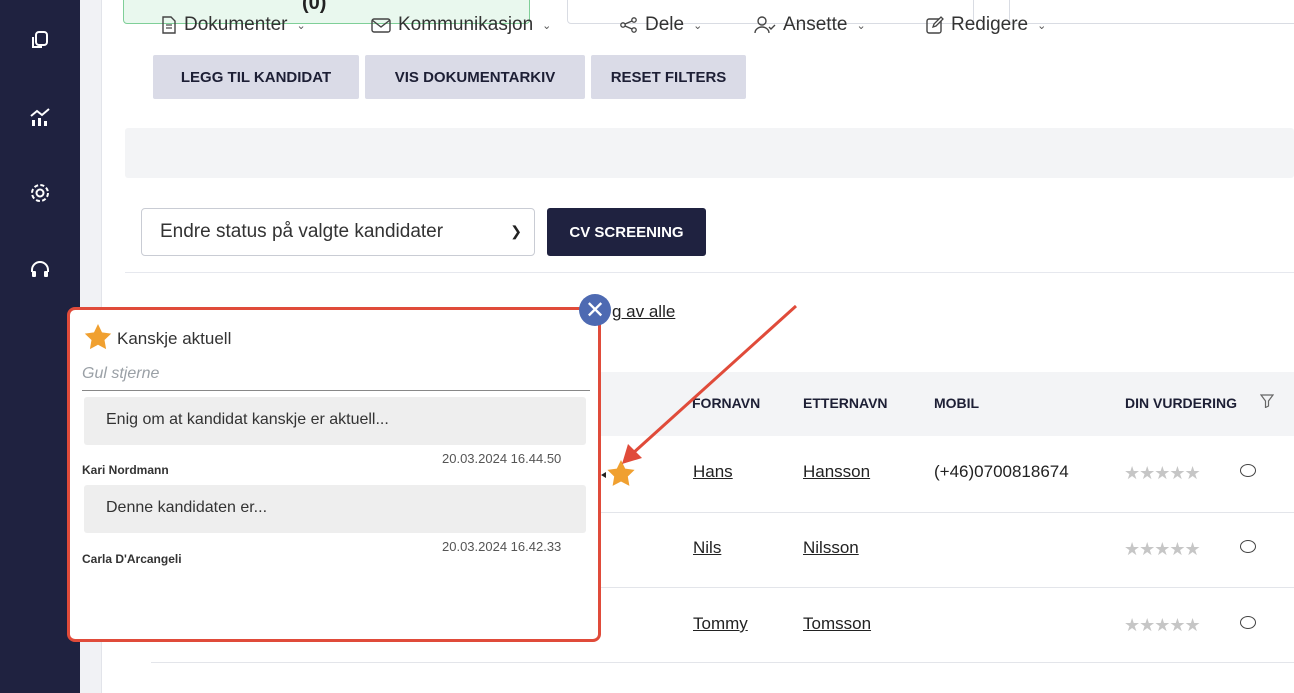 The height and width of the screenshot is (693, 1294). Describe the element at coordinates (40, 40) in the screenshot. I see `copy-icon` at that location.